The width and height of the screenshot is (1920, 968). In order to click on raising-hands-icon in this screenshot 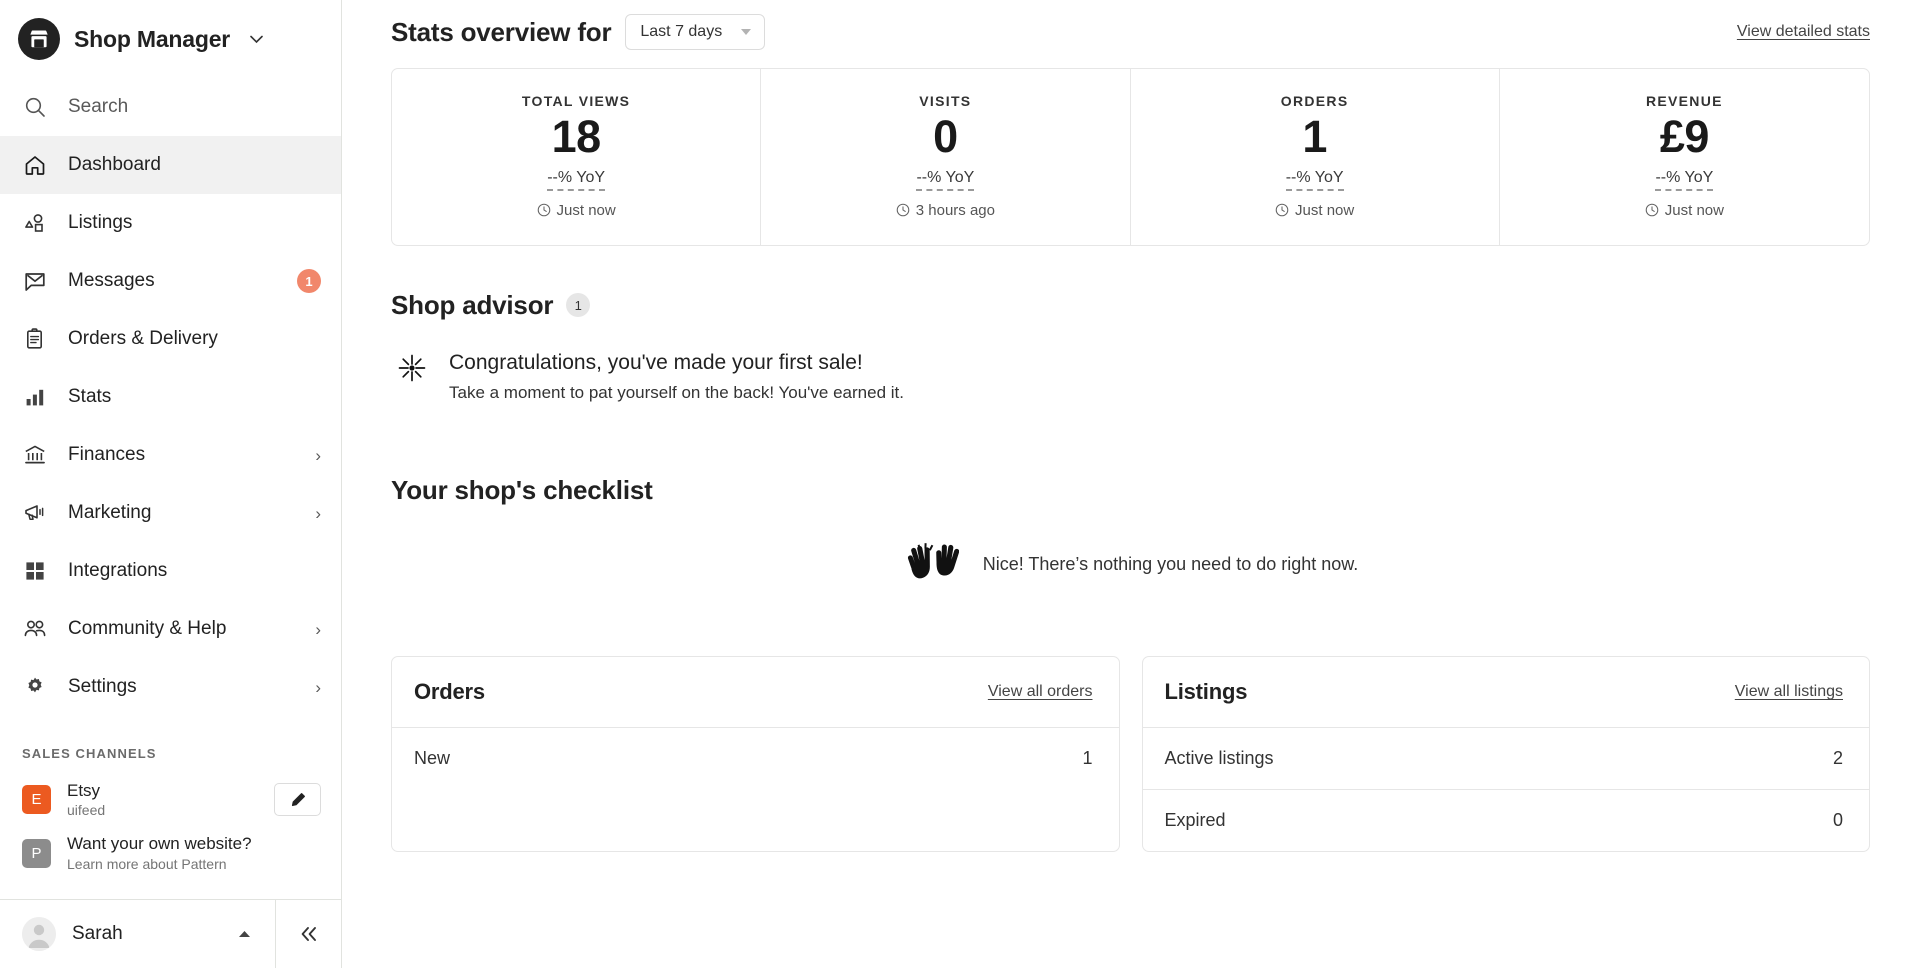, I will do `click(931, 565)`.